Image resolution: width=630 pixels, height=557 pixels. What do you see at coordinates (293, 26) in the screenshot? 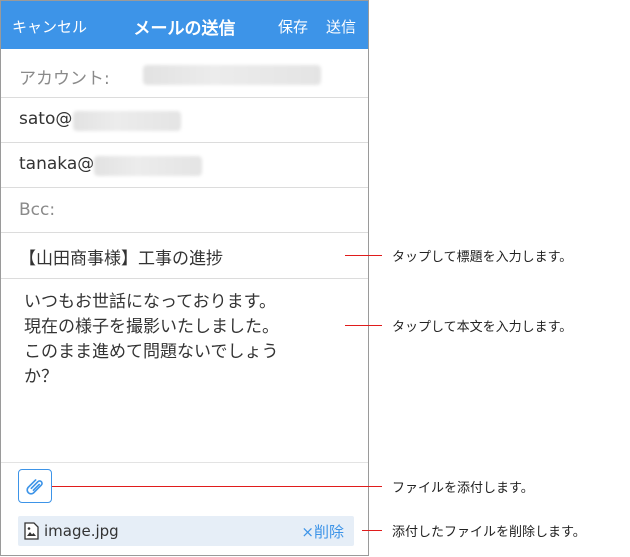
I see `save-button: 保存` at bounding box center [293, 26].